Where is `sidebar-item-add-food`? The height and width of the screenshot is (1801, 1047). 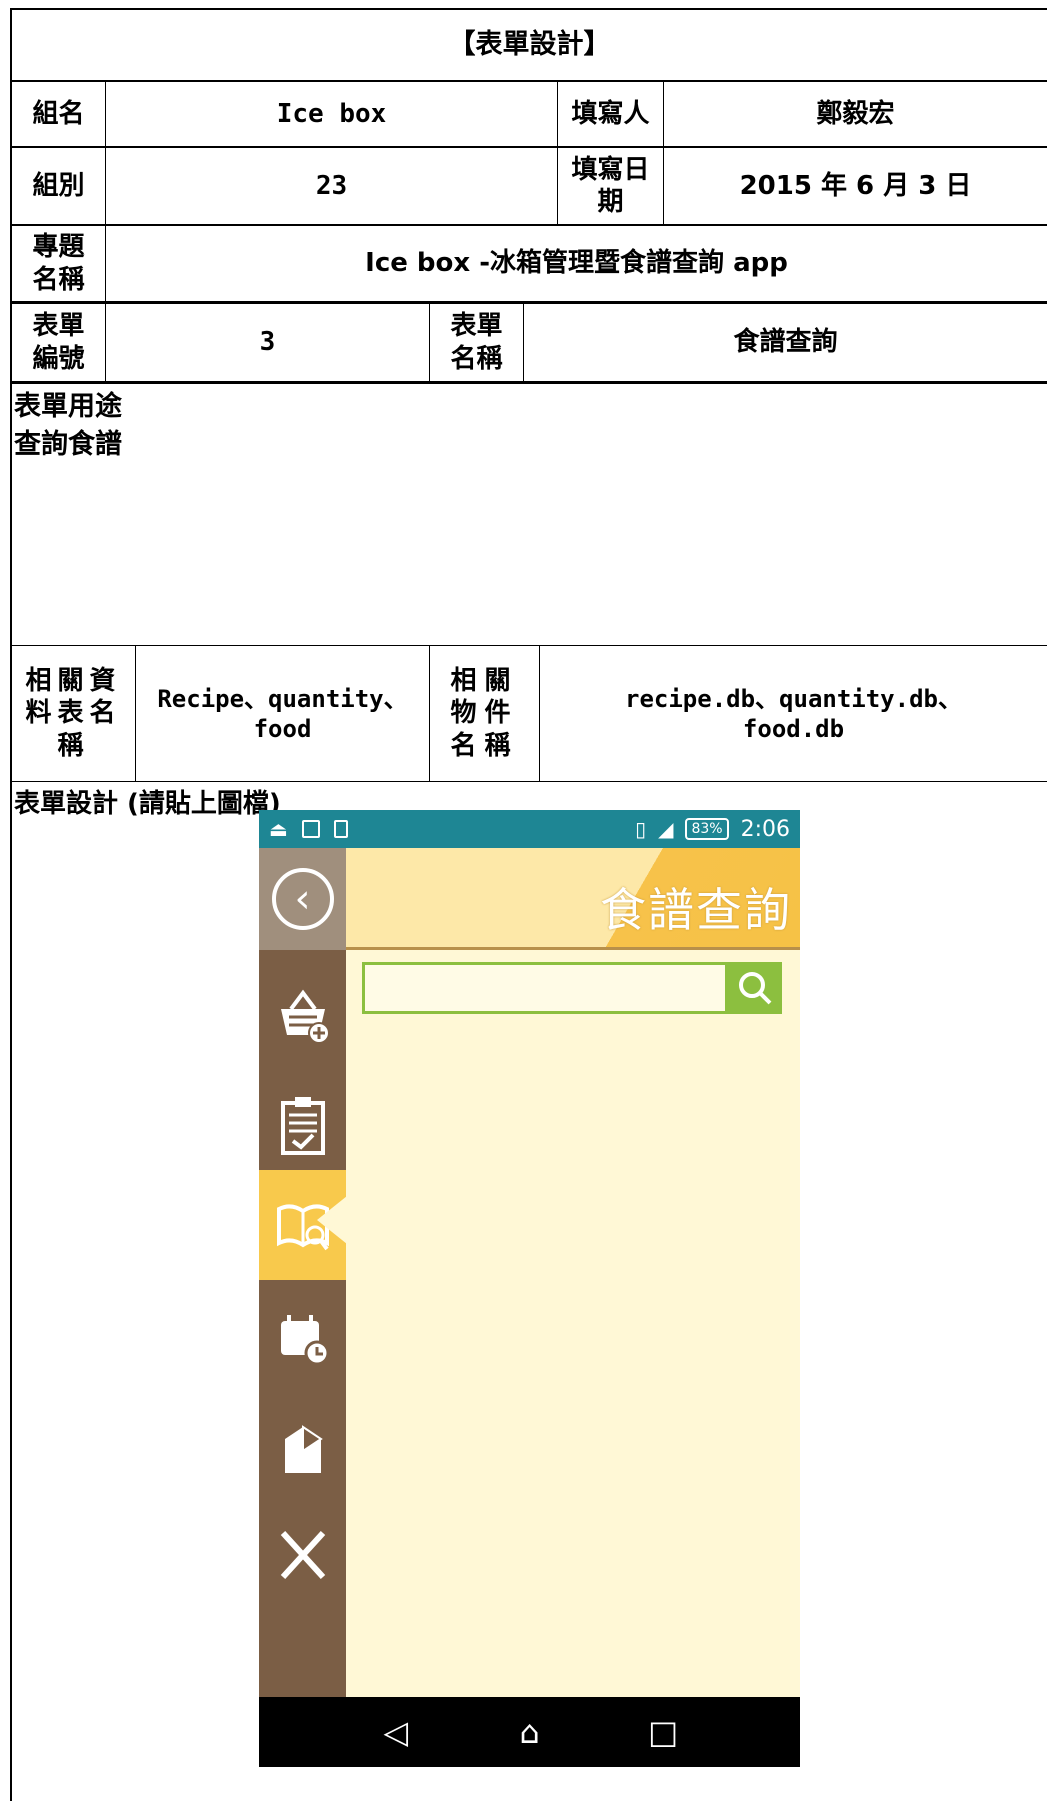
sidebar-item-add-food is located at coordinates (302, 1015).